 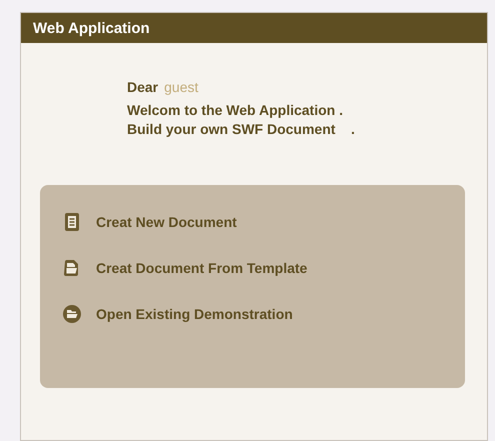 I want to click on salutation: Dear, so click(x=142, y=87).